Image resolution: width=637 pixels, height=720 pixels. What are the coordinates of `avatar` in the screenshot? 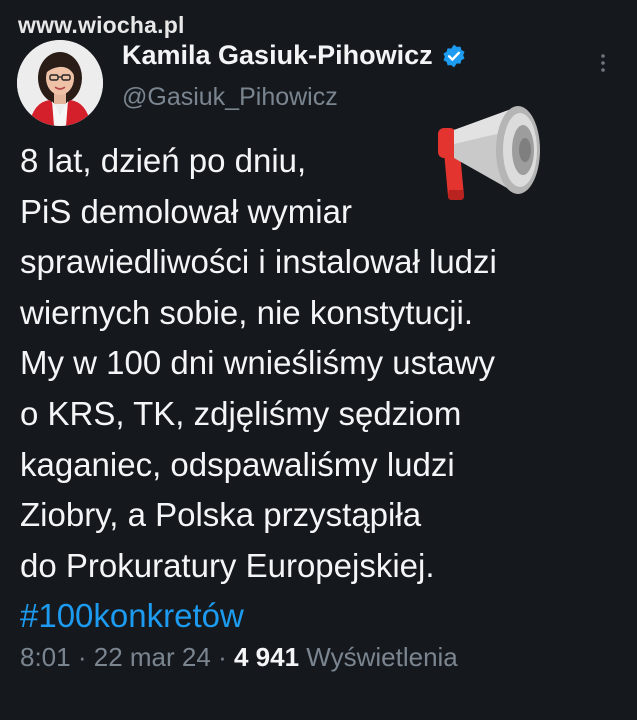 It's located at (60, 83).